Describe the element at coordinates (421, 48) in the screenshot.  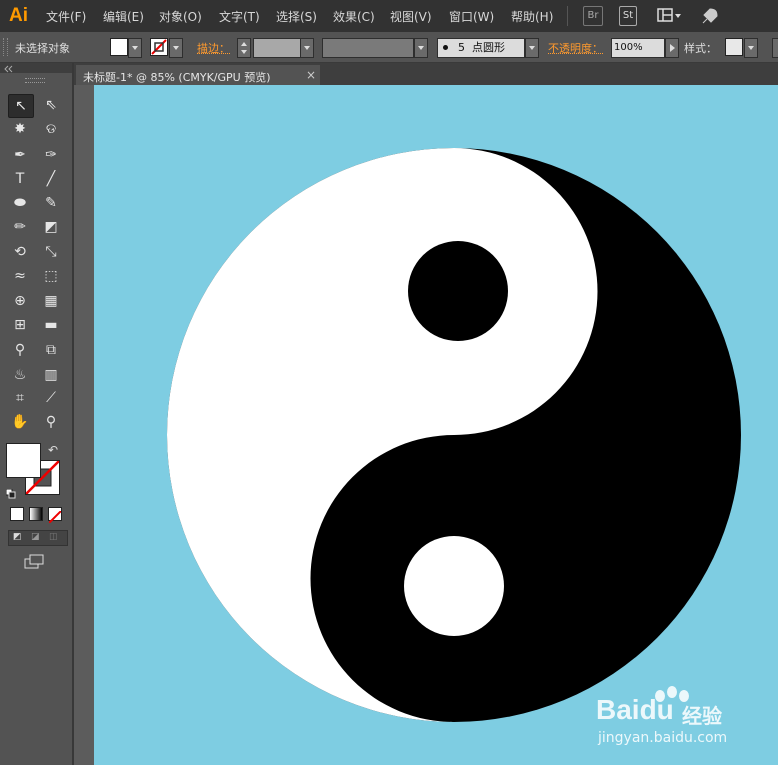
I see `profile-dropdown` at that location.